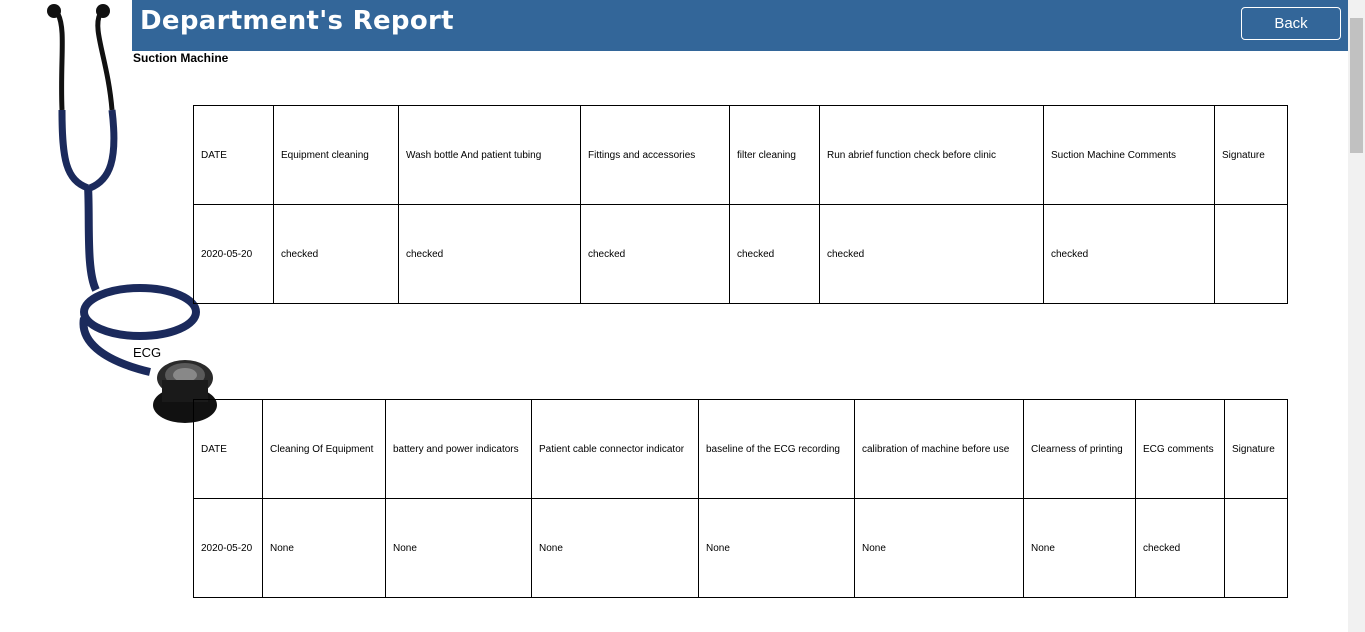  What do you see at coordinates (740, 25) in the screenshot?
I see `header-bar: Department's Report Back` at bounding box center [740, 25].